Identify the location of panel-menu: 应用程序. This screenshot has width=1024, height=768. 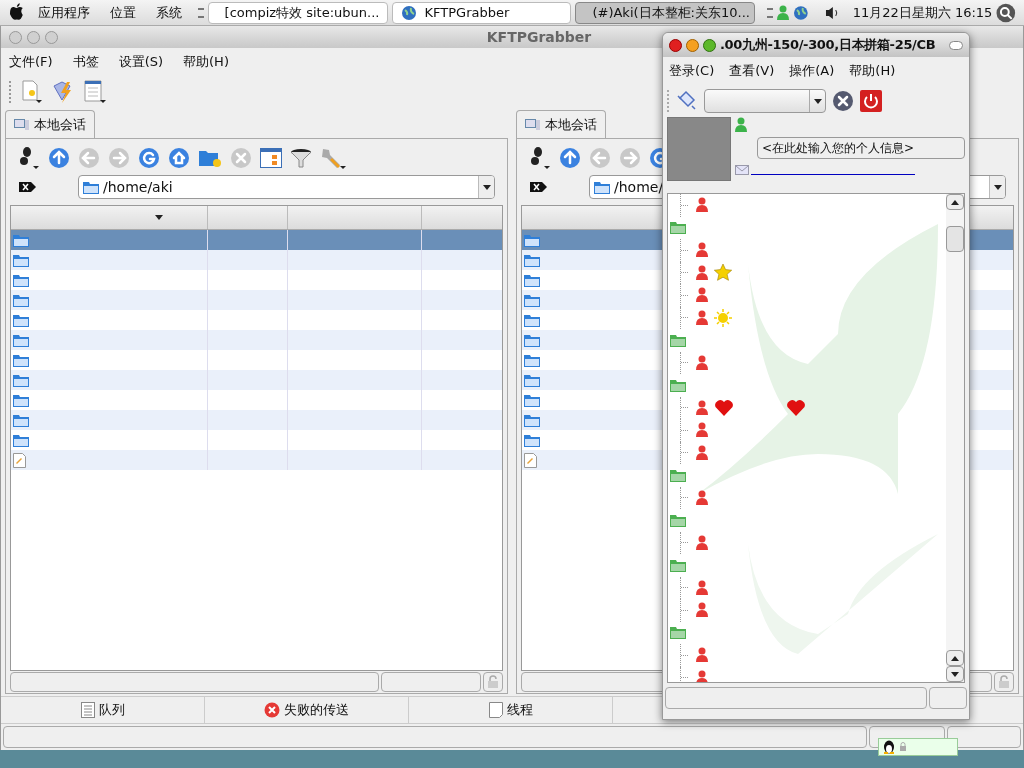
(63, 12).